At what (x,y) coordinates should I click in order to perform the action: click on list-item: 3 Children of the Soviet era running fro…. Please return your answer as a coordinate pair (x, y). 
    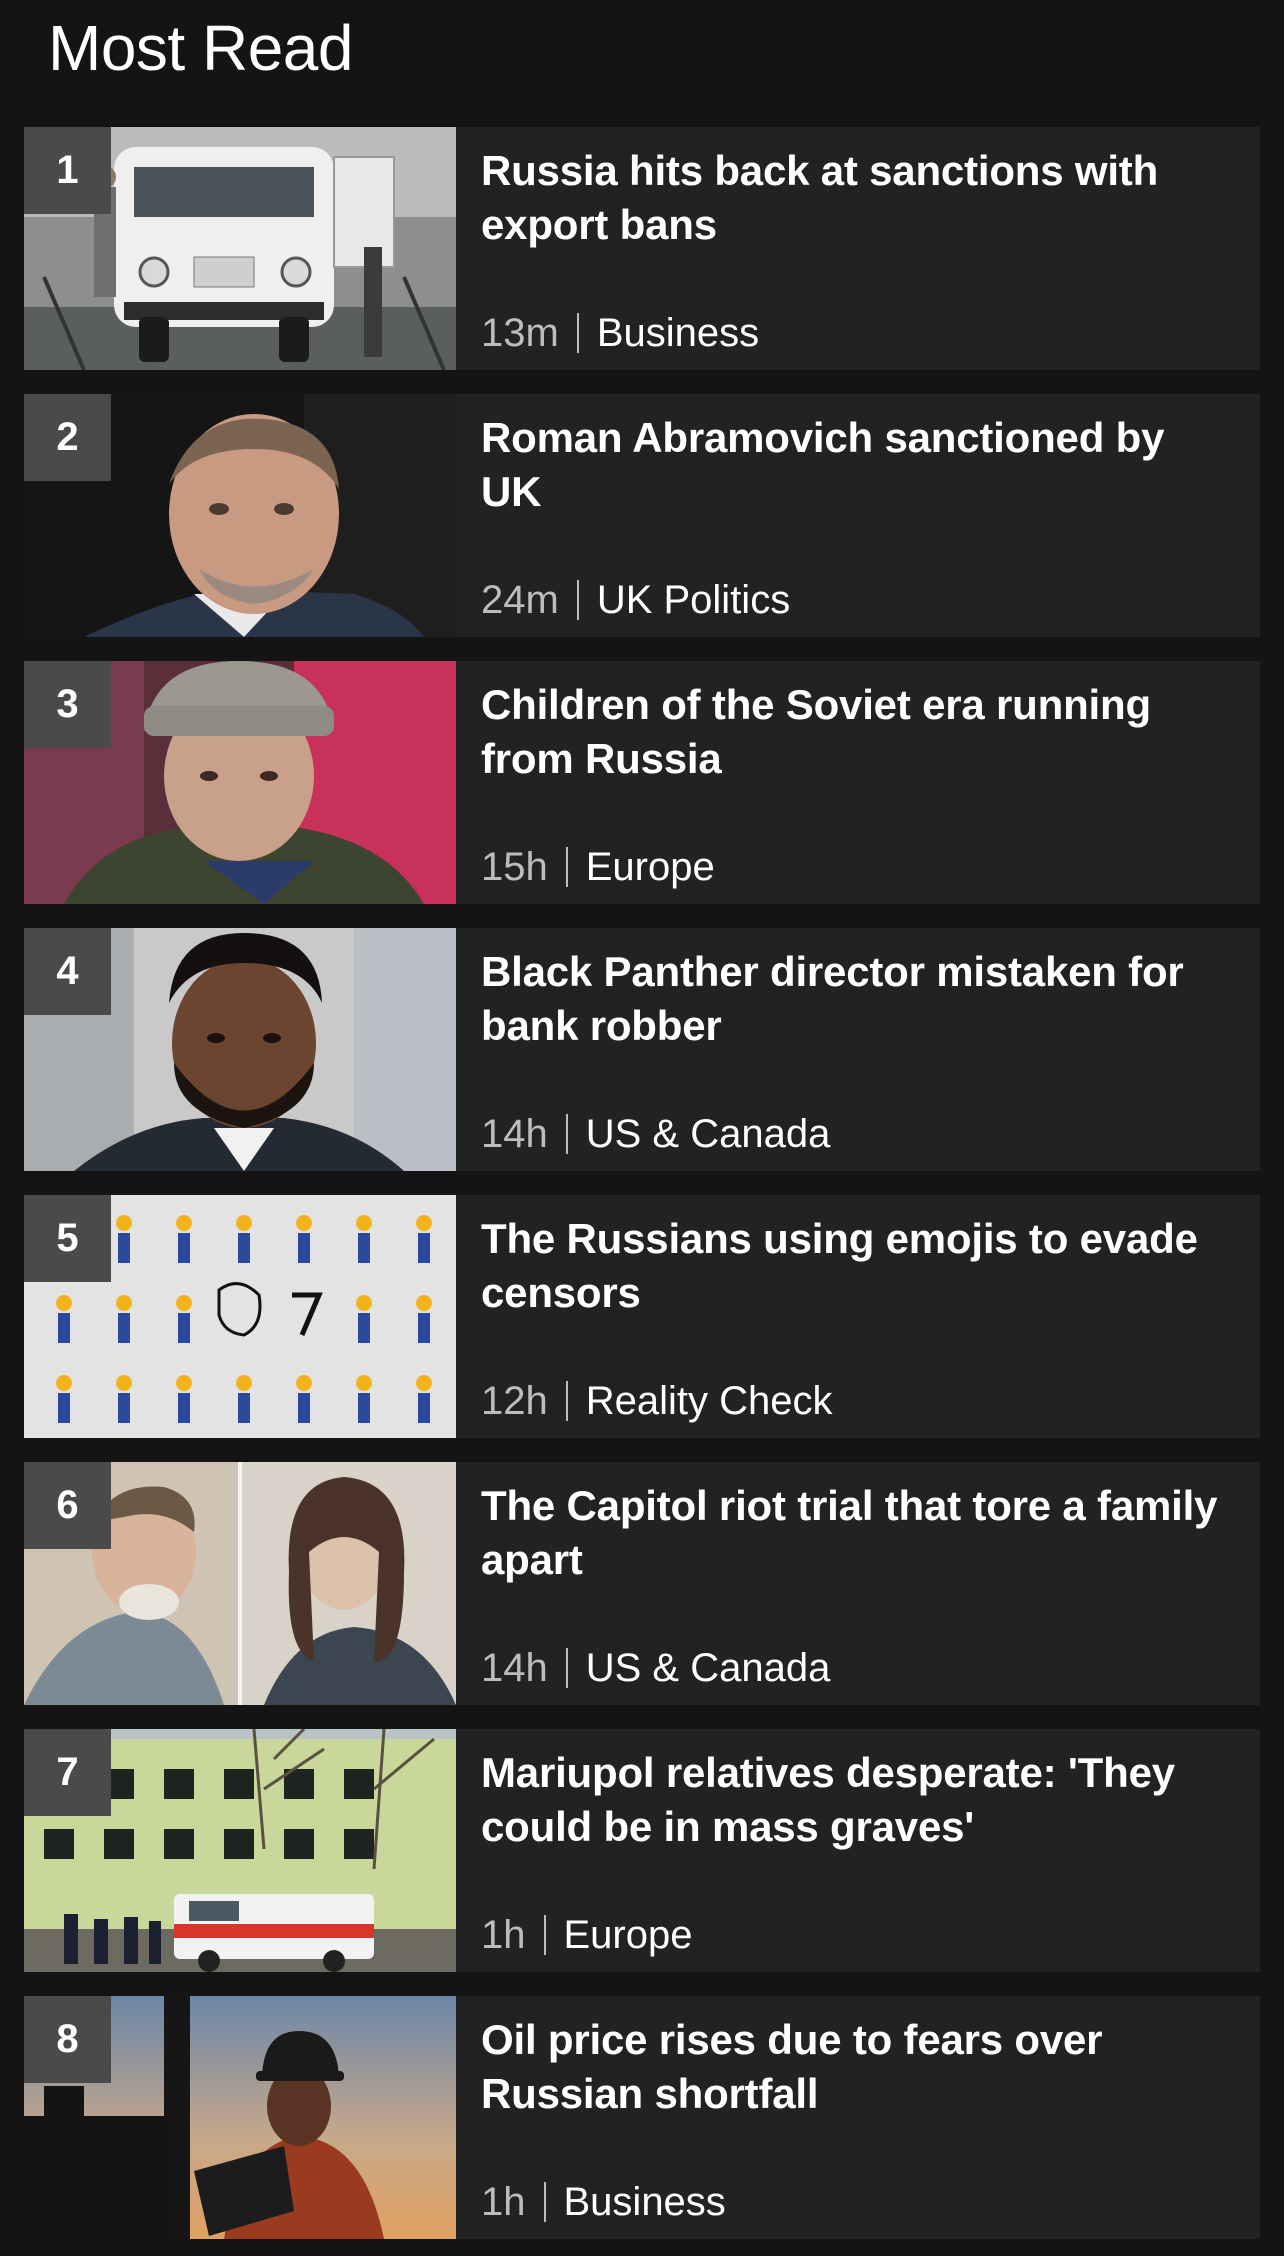
    Looking at the image, I should click on (642, 782).